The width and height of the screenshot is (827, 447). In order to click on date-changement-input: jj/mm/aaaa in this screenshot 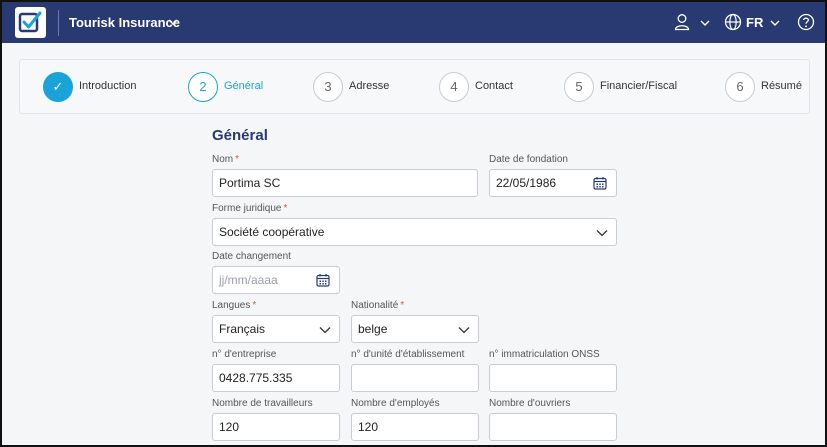, I will do `click(276, 280)`.